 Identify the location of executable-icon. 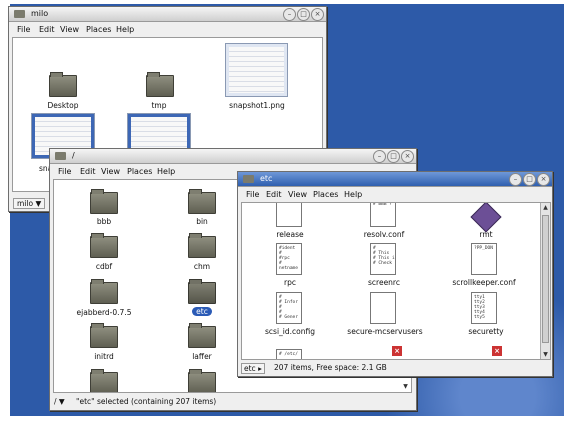
(486, 218).